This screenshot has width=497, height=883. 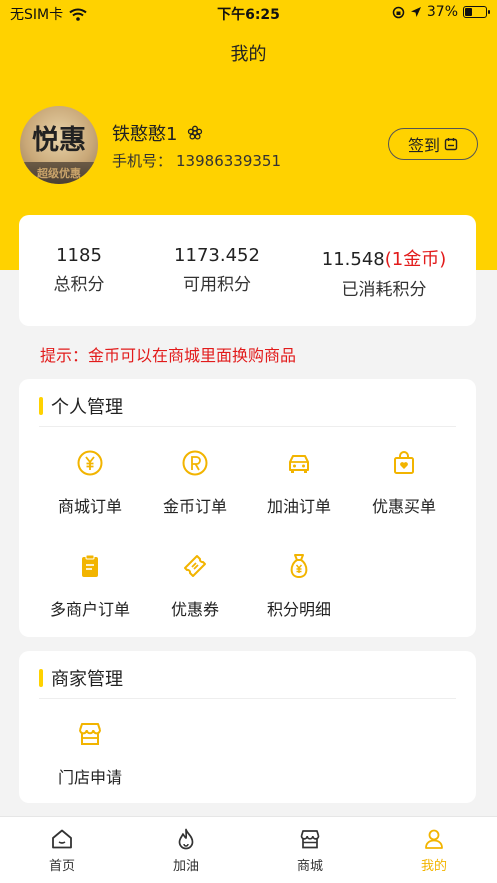 I want to click on grid-item-coin-orders: 金币订单, so click(x=195, y=483).